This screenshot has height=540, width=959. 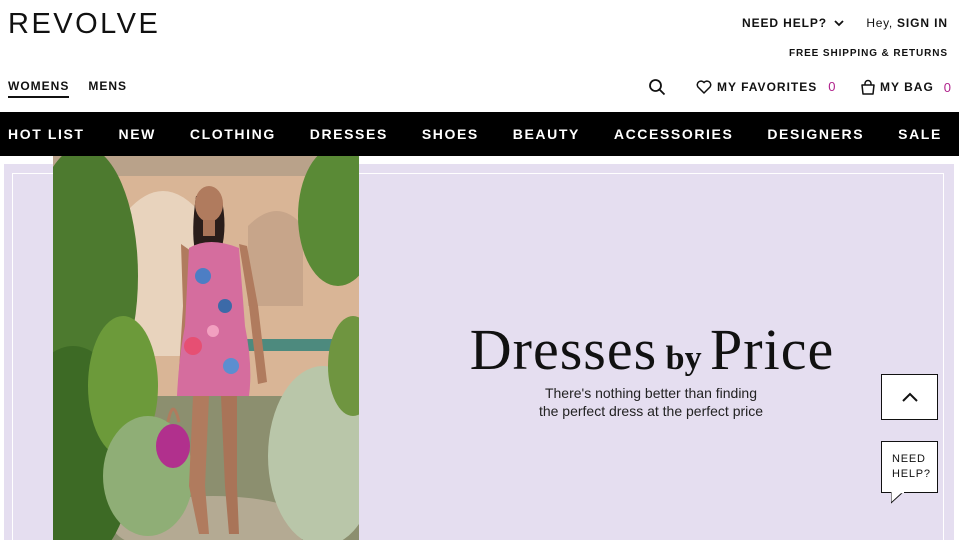 What do you see at coordinates (233, 134) in the screenshot?
I see `nav-item-clothing: CLOTHING` at bounding box center [233, 134].